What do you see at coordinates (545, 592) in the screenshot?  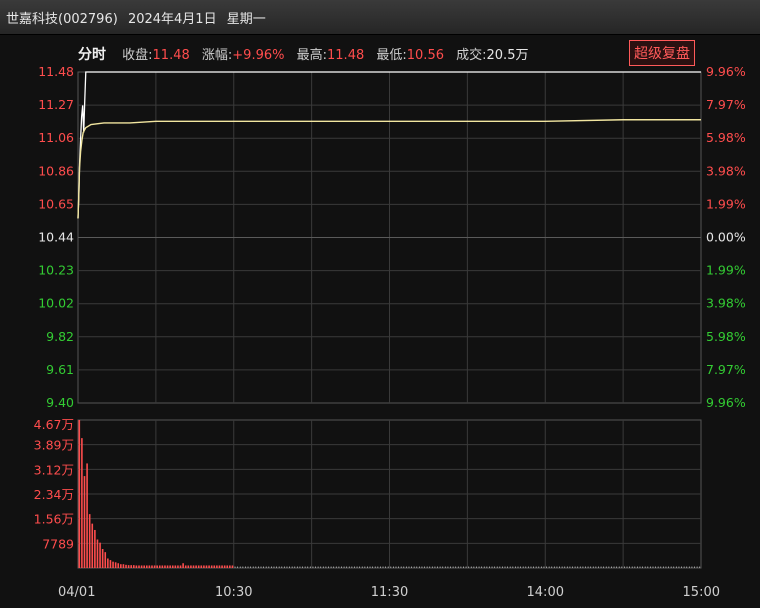 I see `time-tick-label: 14:00` at bounding box center [545, 592].